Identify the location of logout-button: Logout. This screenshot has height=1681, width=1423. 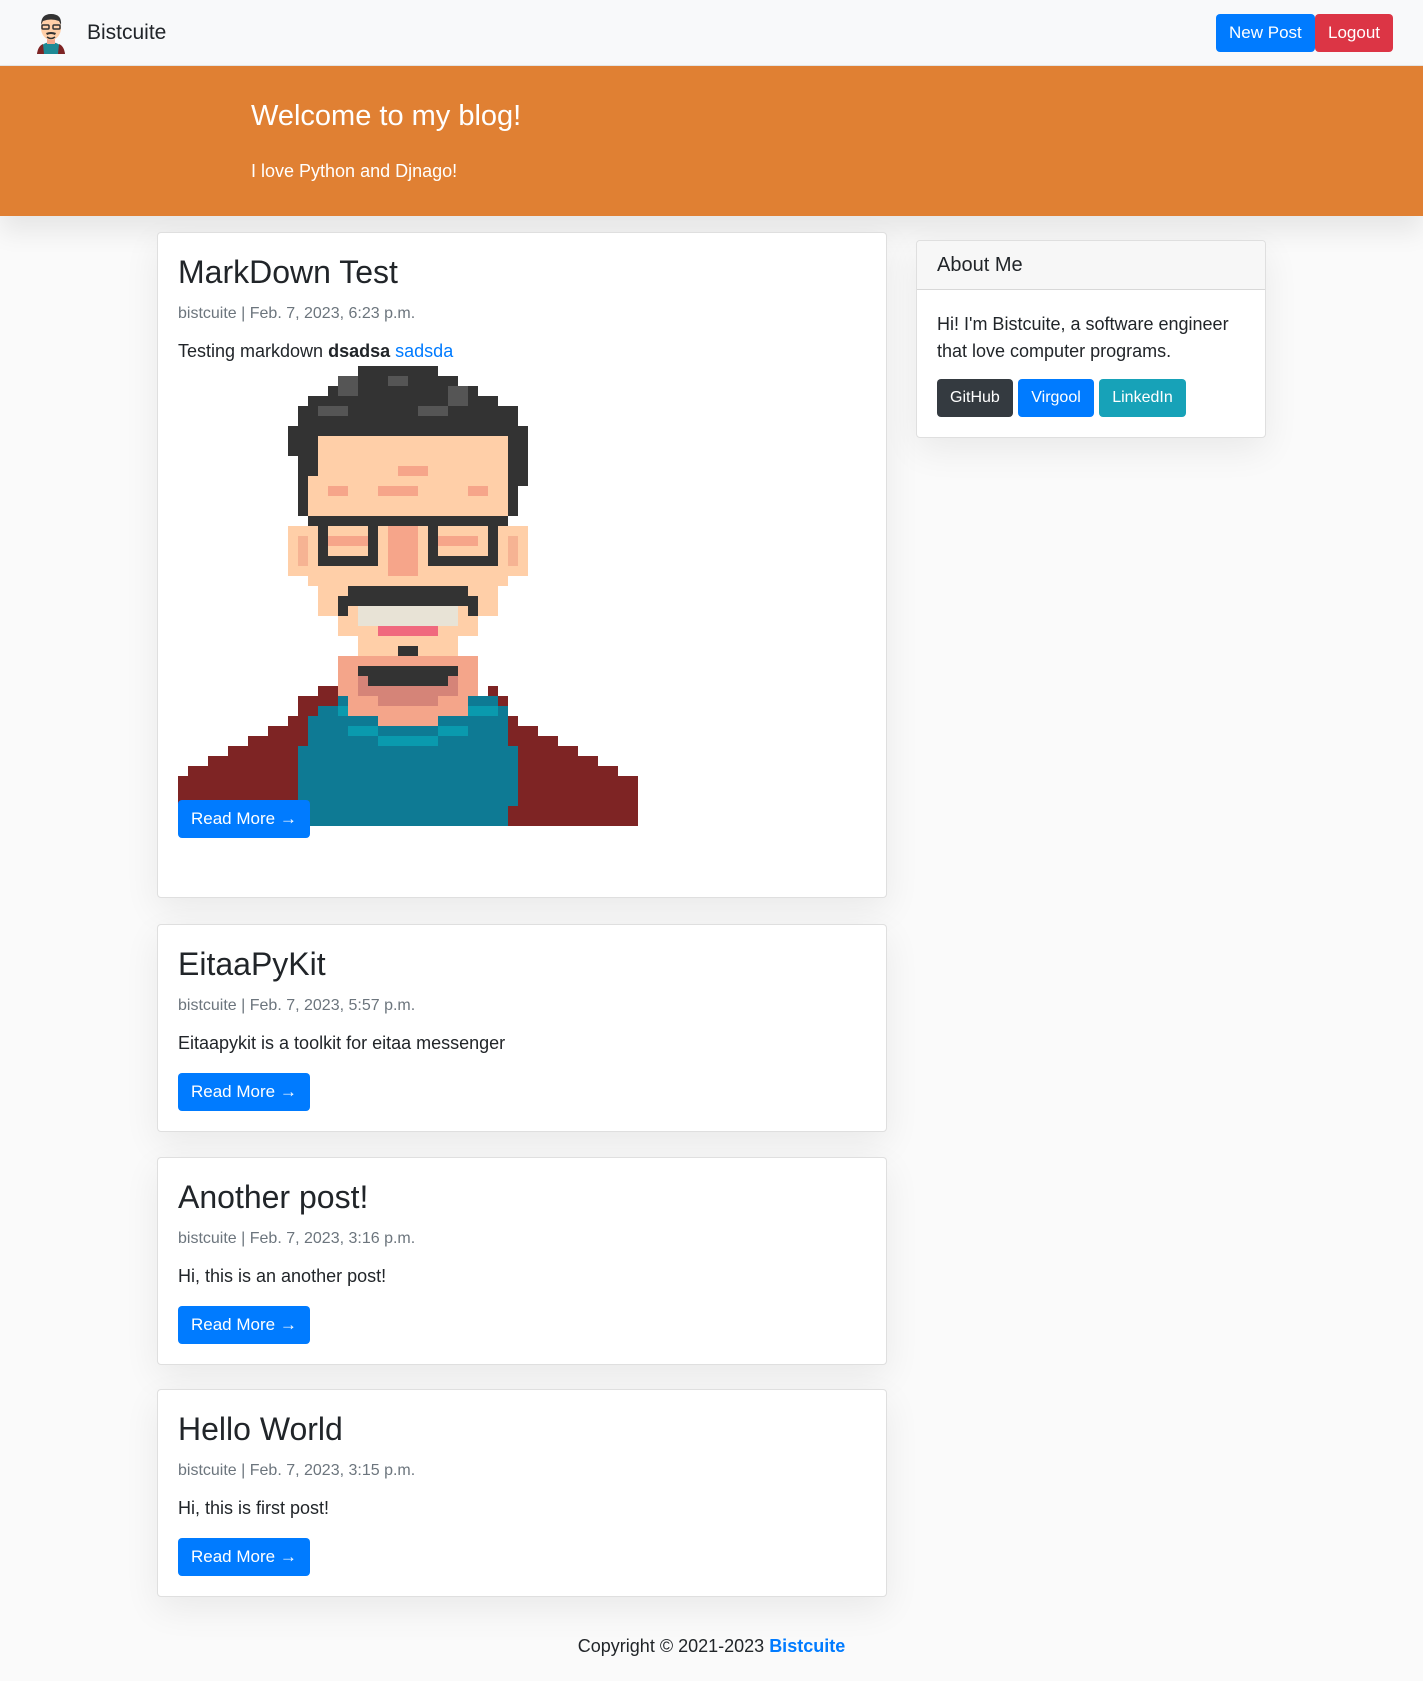
(1354, 33).